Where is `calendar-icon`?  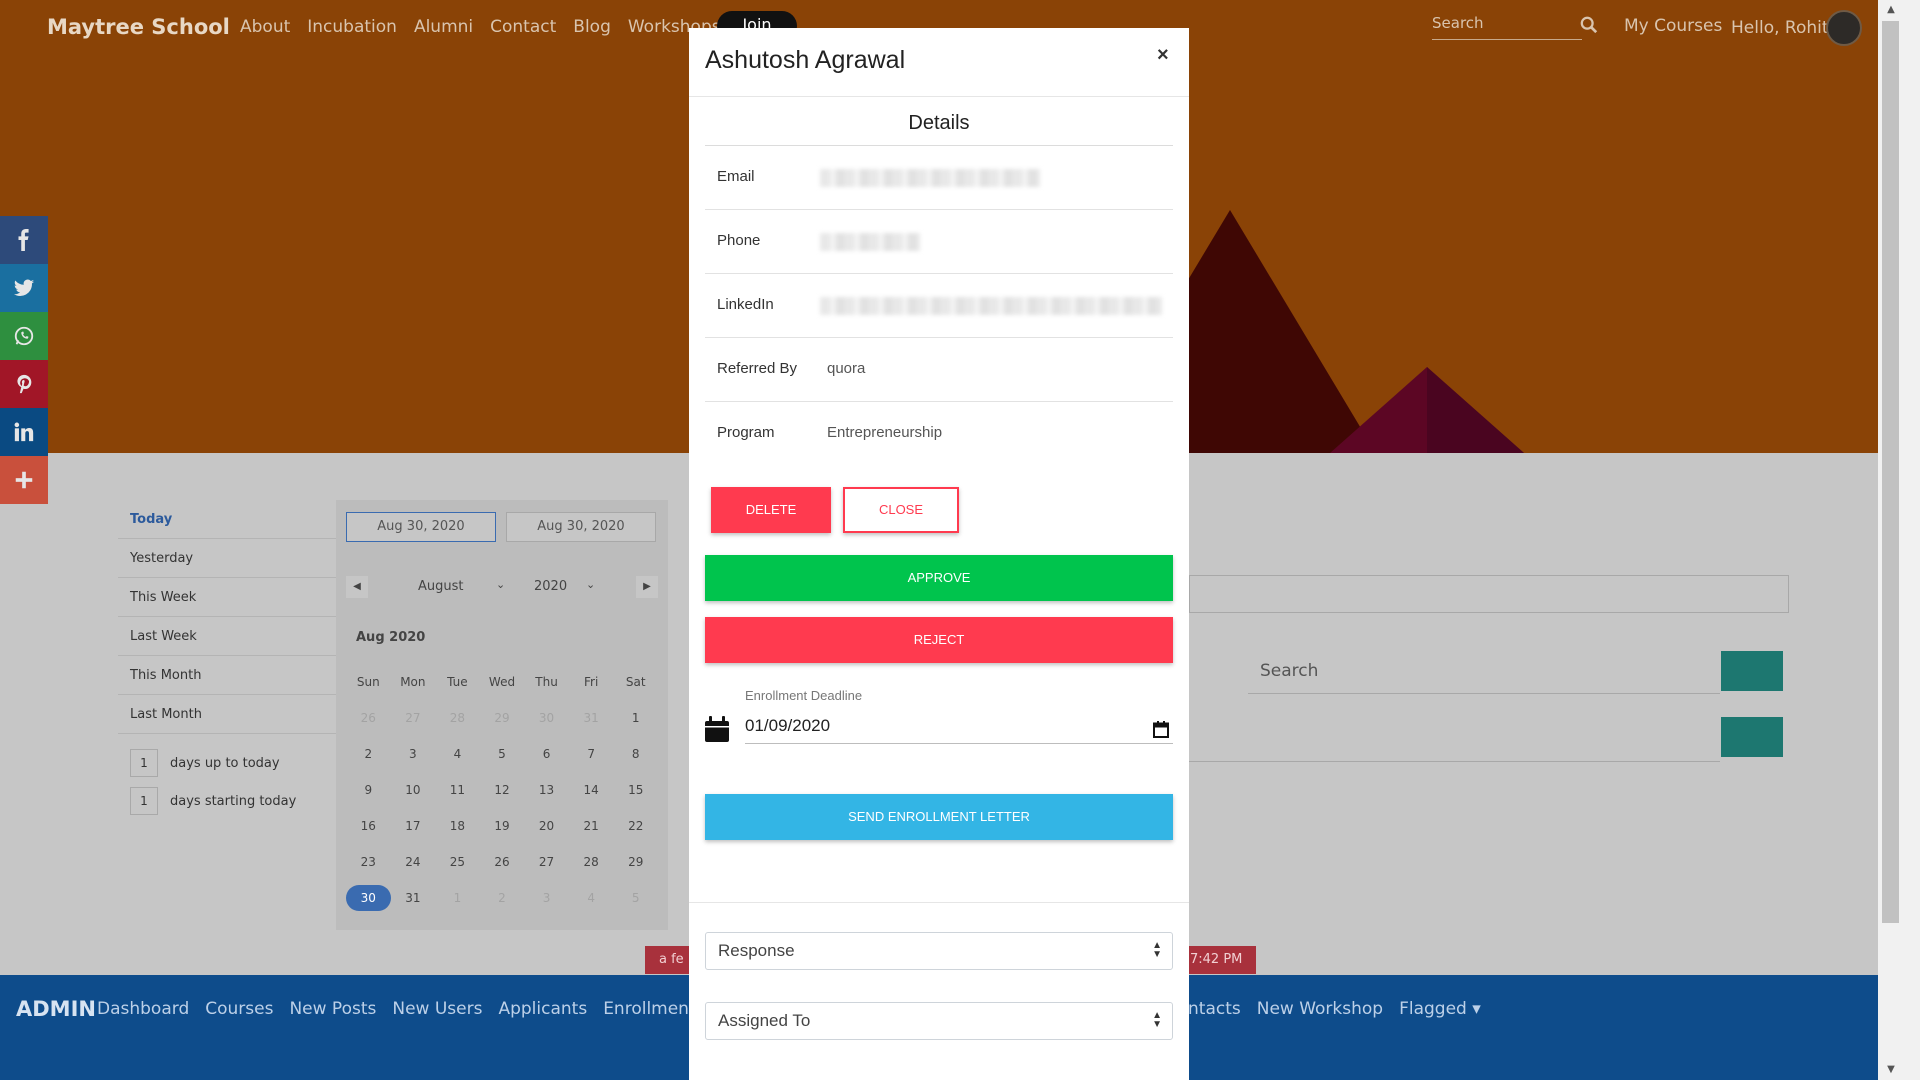 calendar-icon is located at coordinates (717, 729).